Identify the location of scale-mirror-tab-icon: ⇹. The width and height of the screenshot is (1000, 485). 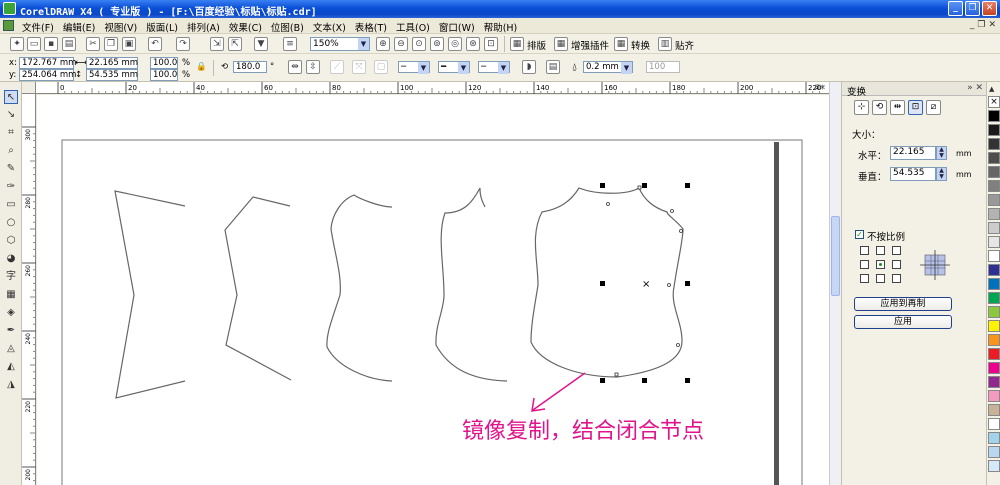
(897, 107).